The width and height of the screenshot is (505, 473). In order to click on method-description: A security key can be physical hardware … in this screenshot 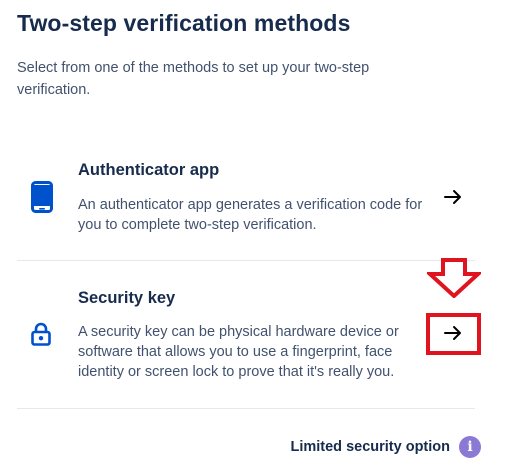, I will do `click(238, 352)`.